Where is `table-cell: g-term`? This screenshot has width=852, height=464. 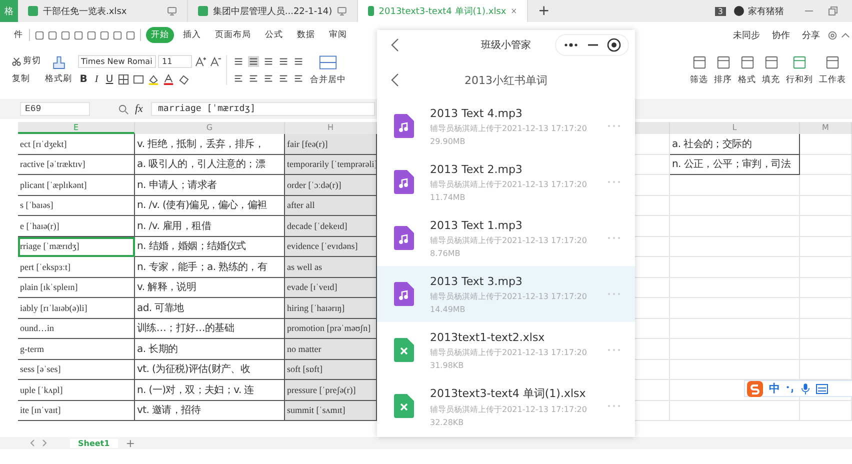 table-cell: g-term is located at coordinates (76, 349).